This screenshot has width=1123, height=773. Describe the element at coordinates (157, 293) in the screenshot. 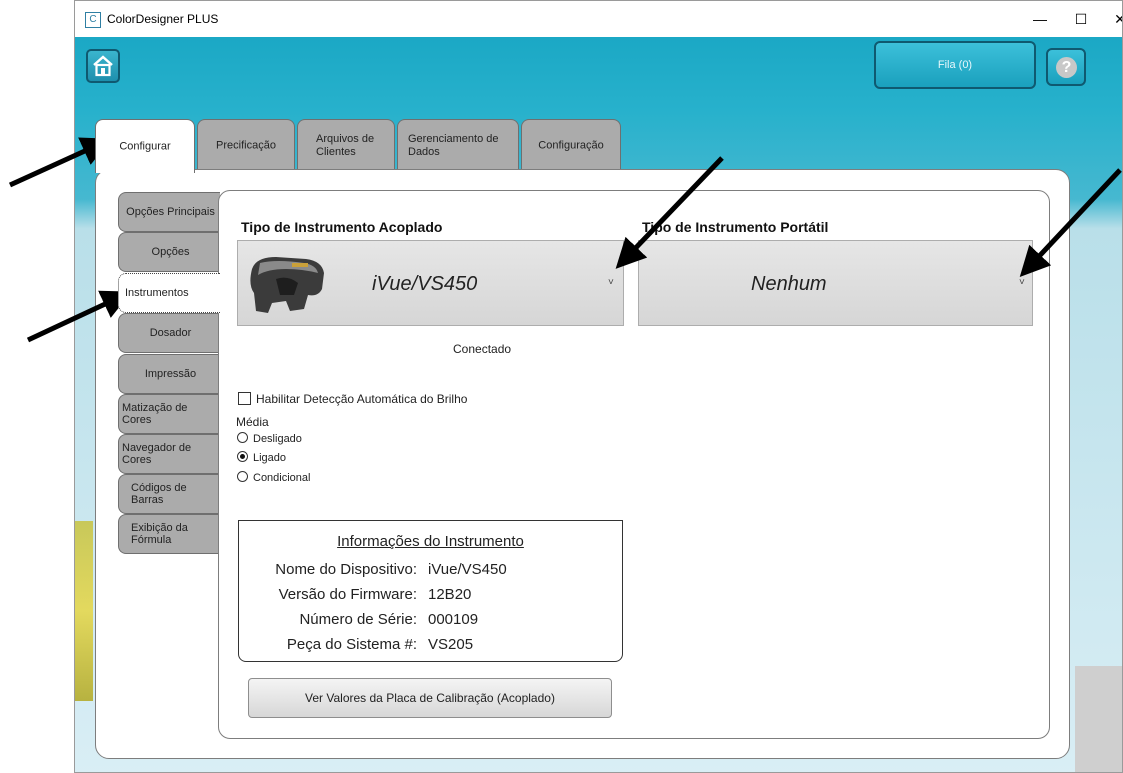

I see `side-tab-label: Instrumentos` at that location.